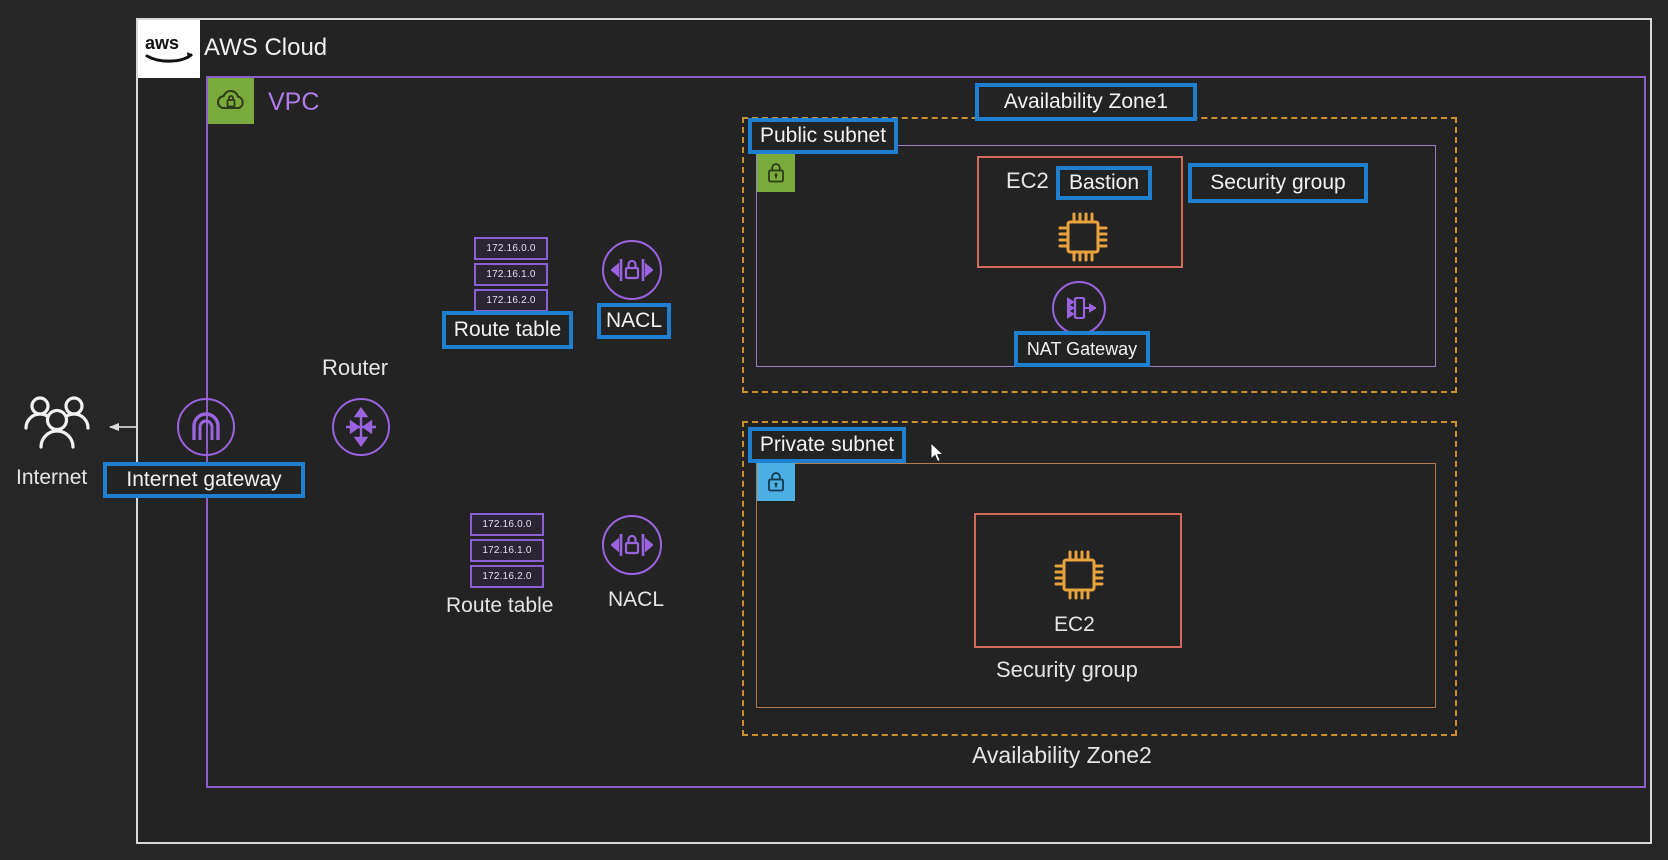 This screenshot has height=860, width=1668. Describe the element at coordinates (1104, 183) in the screenshot. I see `bastion-tag-label: Bastion` at that location.